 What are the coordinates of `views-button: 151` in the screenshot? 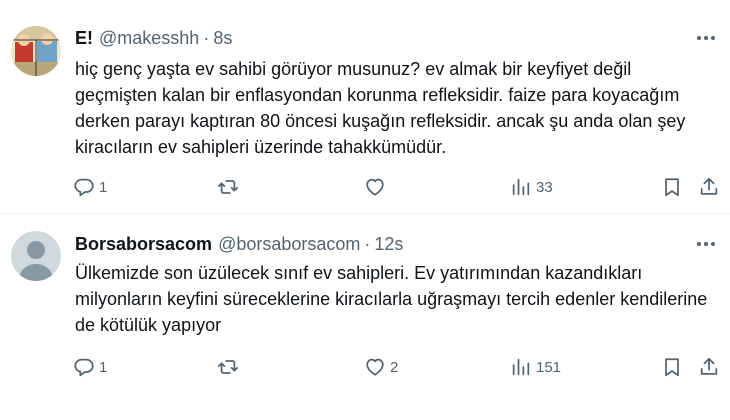 It's located at (535, 367).